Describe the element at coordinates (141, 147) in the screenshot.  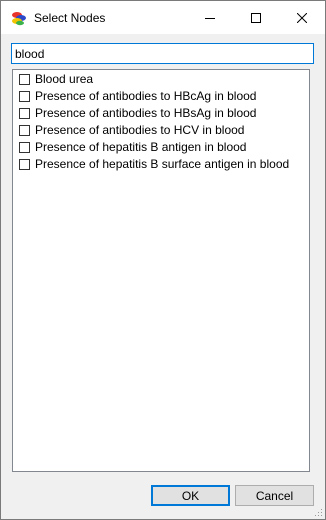
I see `list-item-label: Presence of hepatitis B antigen in blood` at that location.